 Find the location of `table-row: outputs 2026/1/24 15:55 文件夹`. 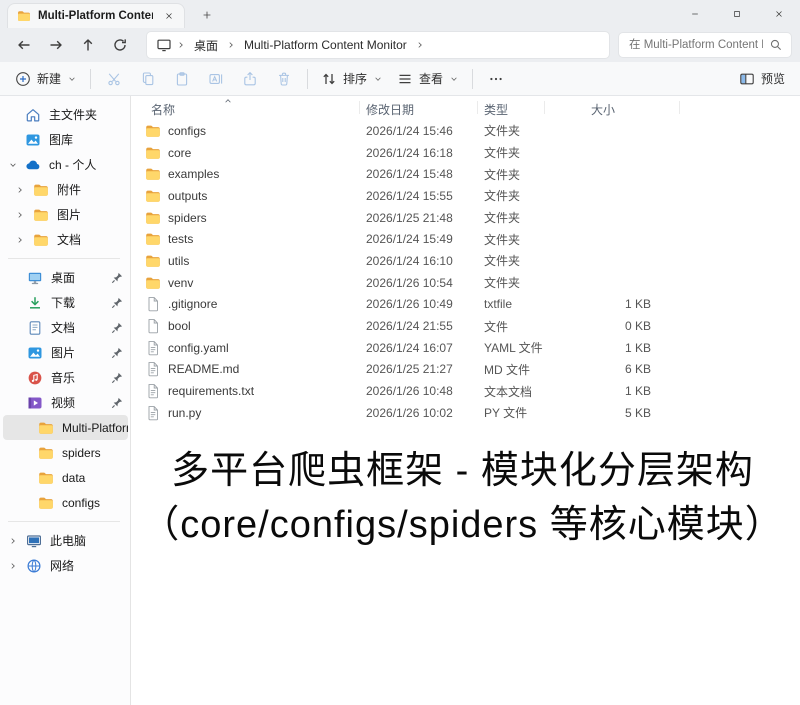

table-row: outputs 2026/1/24 15:55 文件夹 is located at coordinates (465, 196).